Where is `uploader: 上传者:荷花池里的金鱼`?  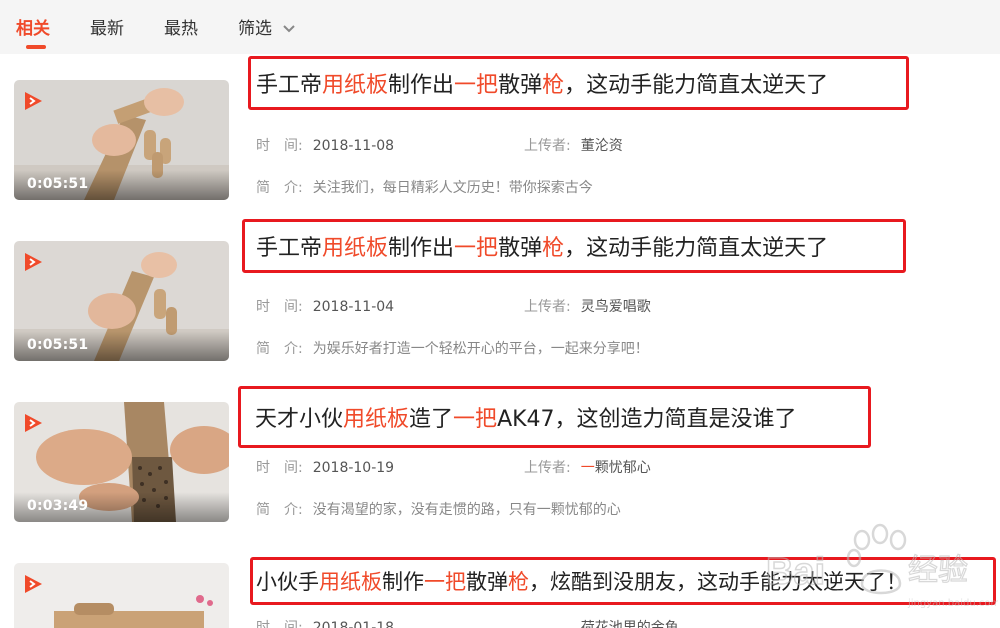
uploader: 上传者:荷花池里的金鱼 is located at coordinates (601, 622).